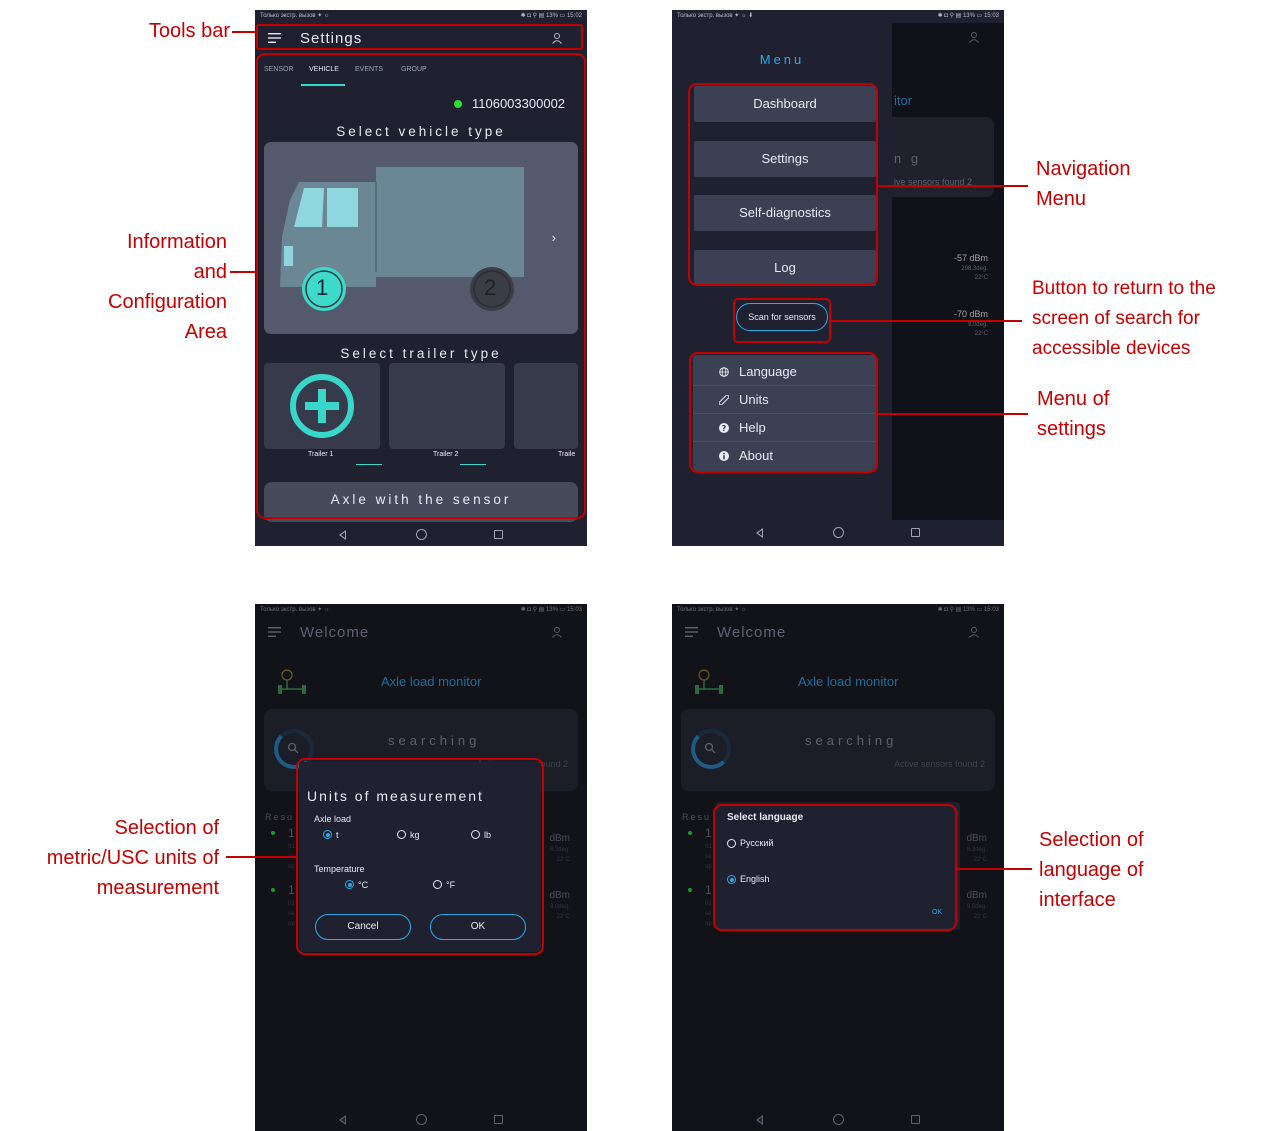 The height and width of the screenshot is (1131, 1280). What do you see at coordinates (176, 242) in the screenshot?
I see `annotation-line: Information` at bounding box center [176, 242].